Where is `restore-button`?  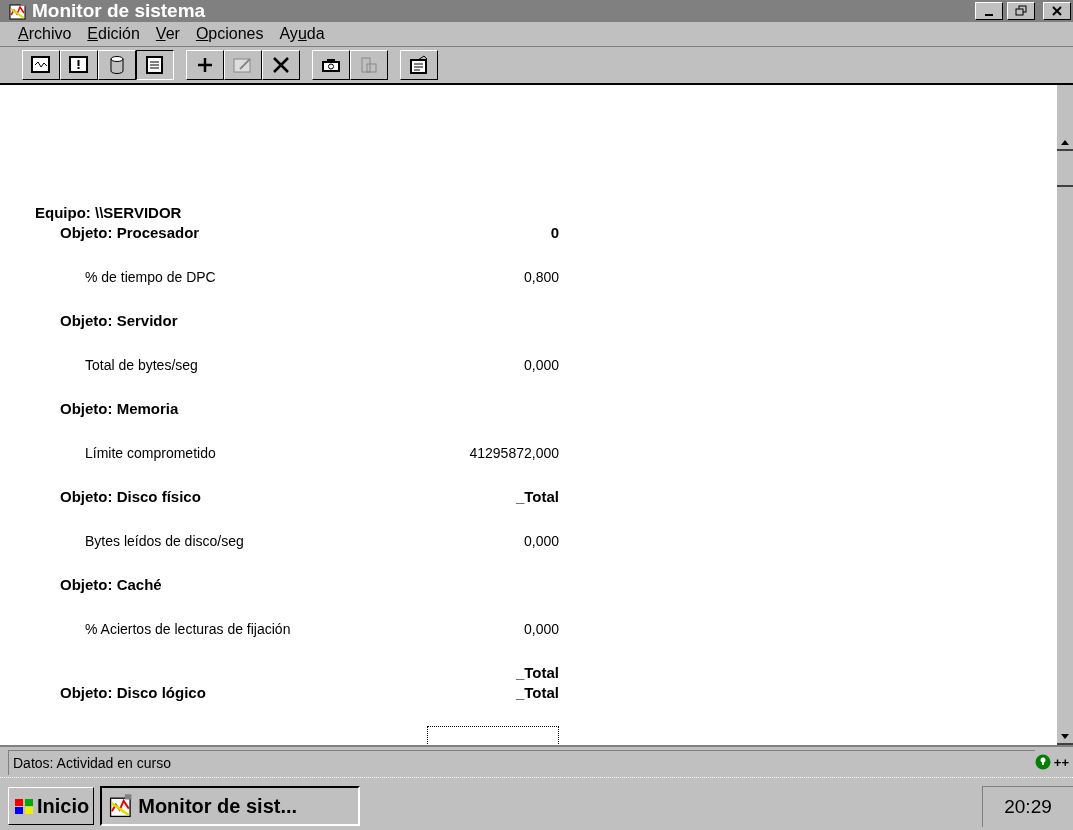
restore-button is located at coordinates (1021, 11).